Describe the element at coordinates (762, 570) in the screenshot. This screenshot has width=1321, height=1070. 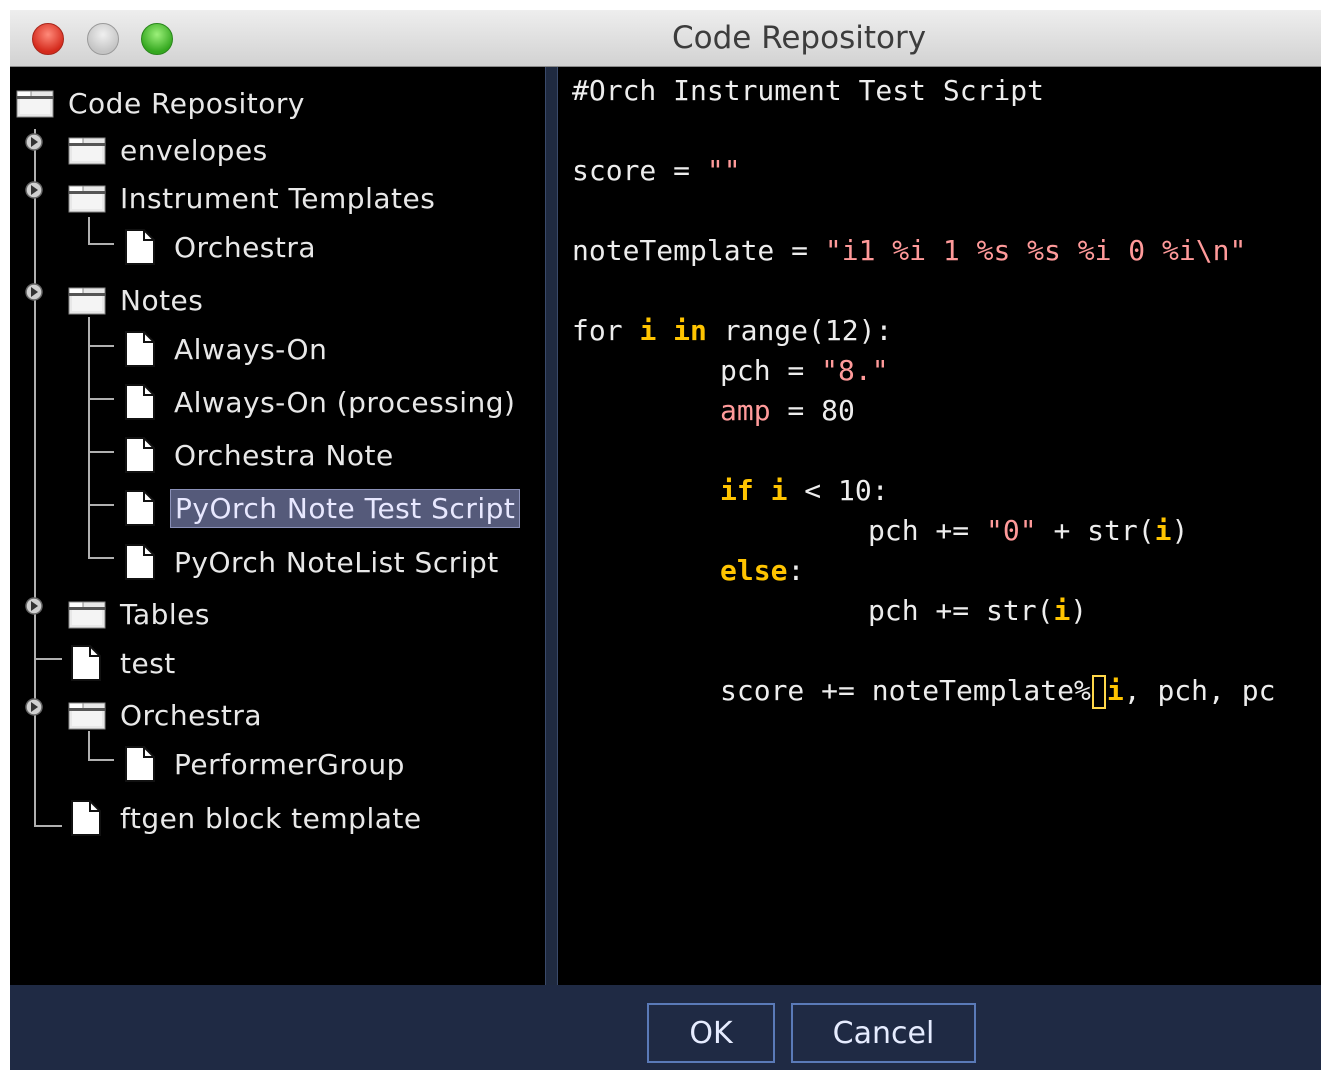
I see `code-line: else:` at that location.